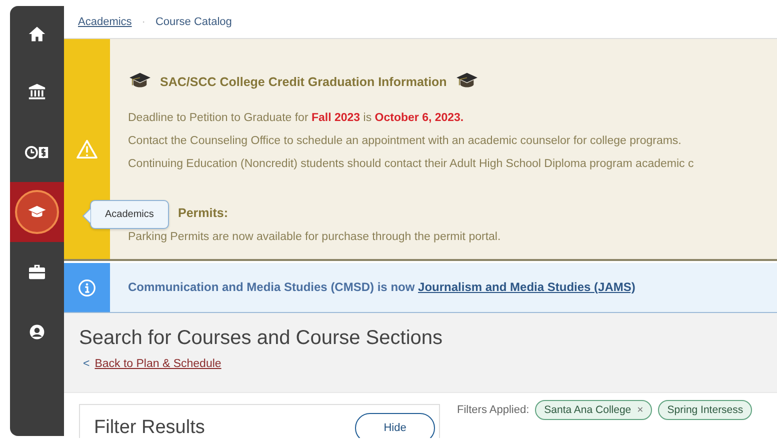  What do you see at coordinates (86, 364) in the screenshot?
I see `chevron-left-icon: <` at bounding box center [86, 364].